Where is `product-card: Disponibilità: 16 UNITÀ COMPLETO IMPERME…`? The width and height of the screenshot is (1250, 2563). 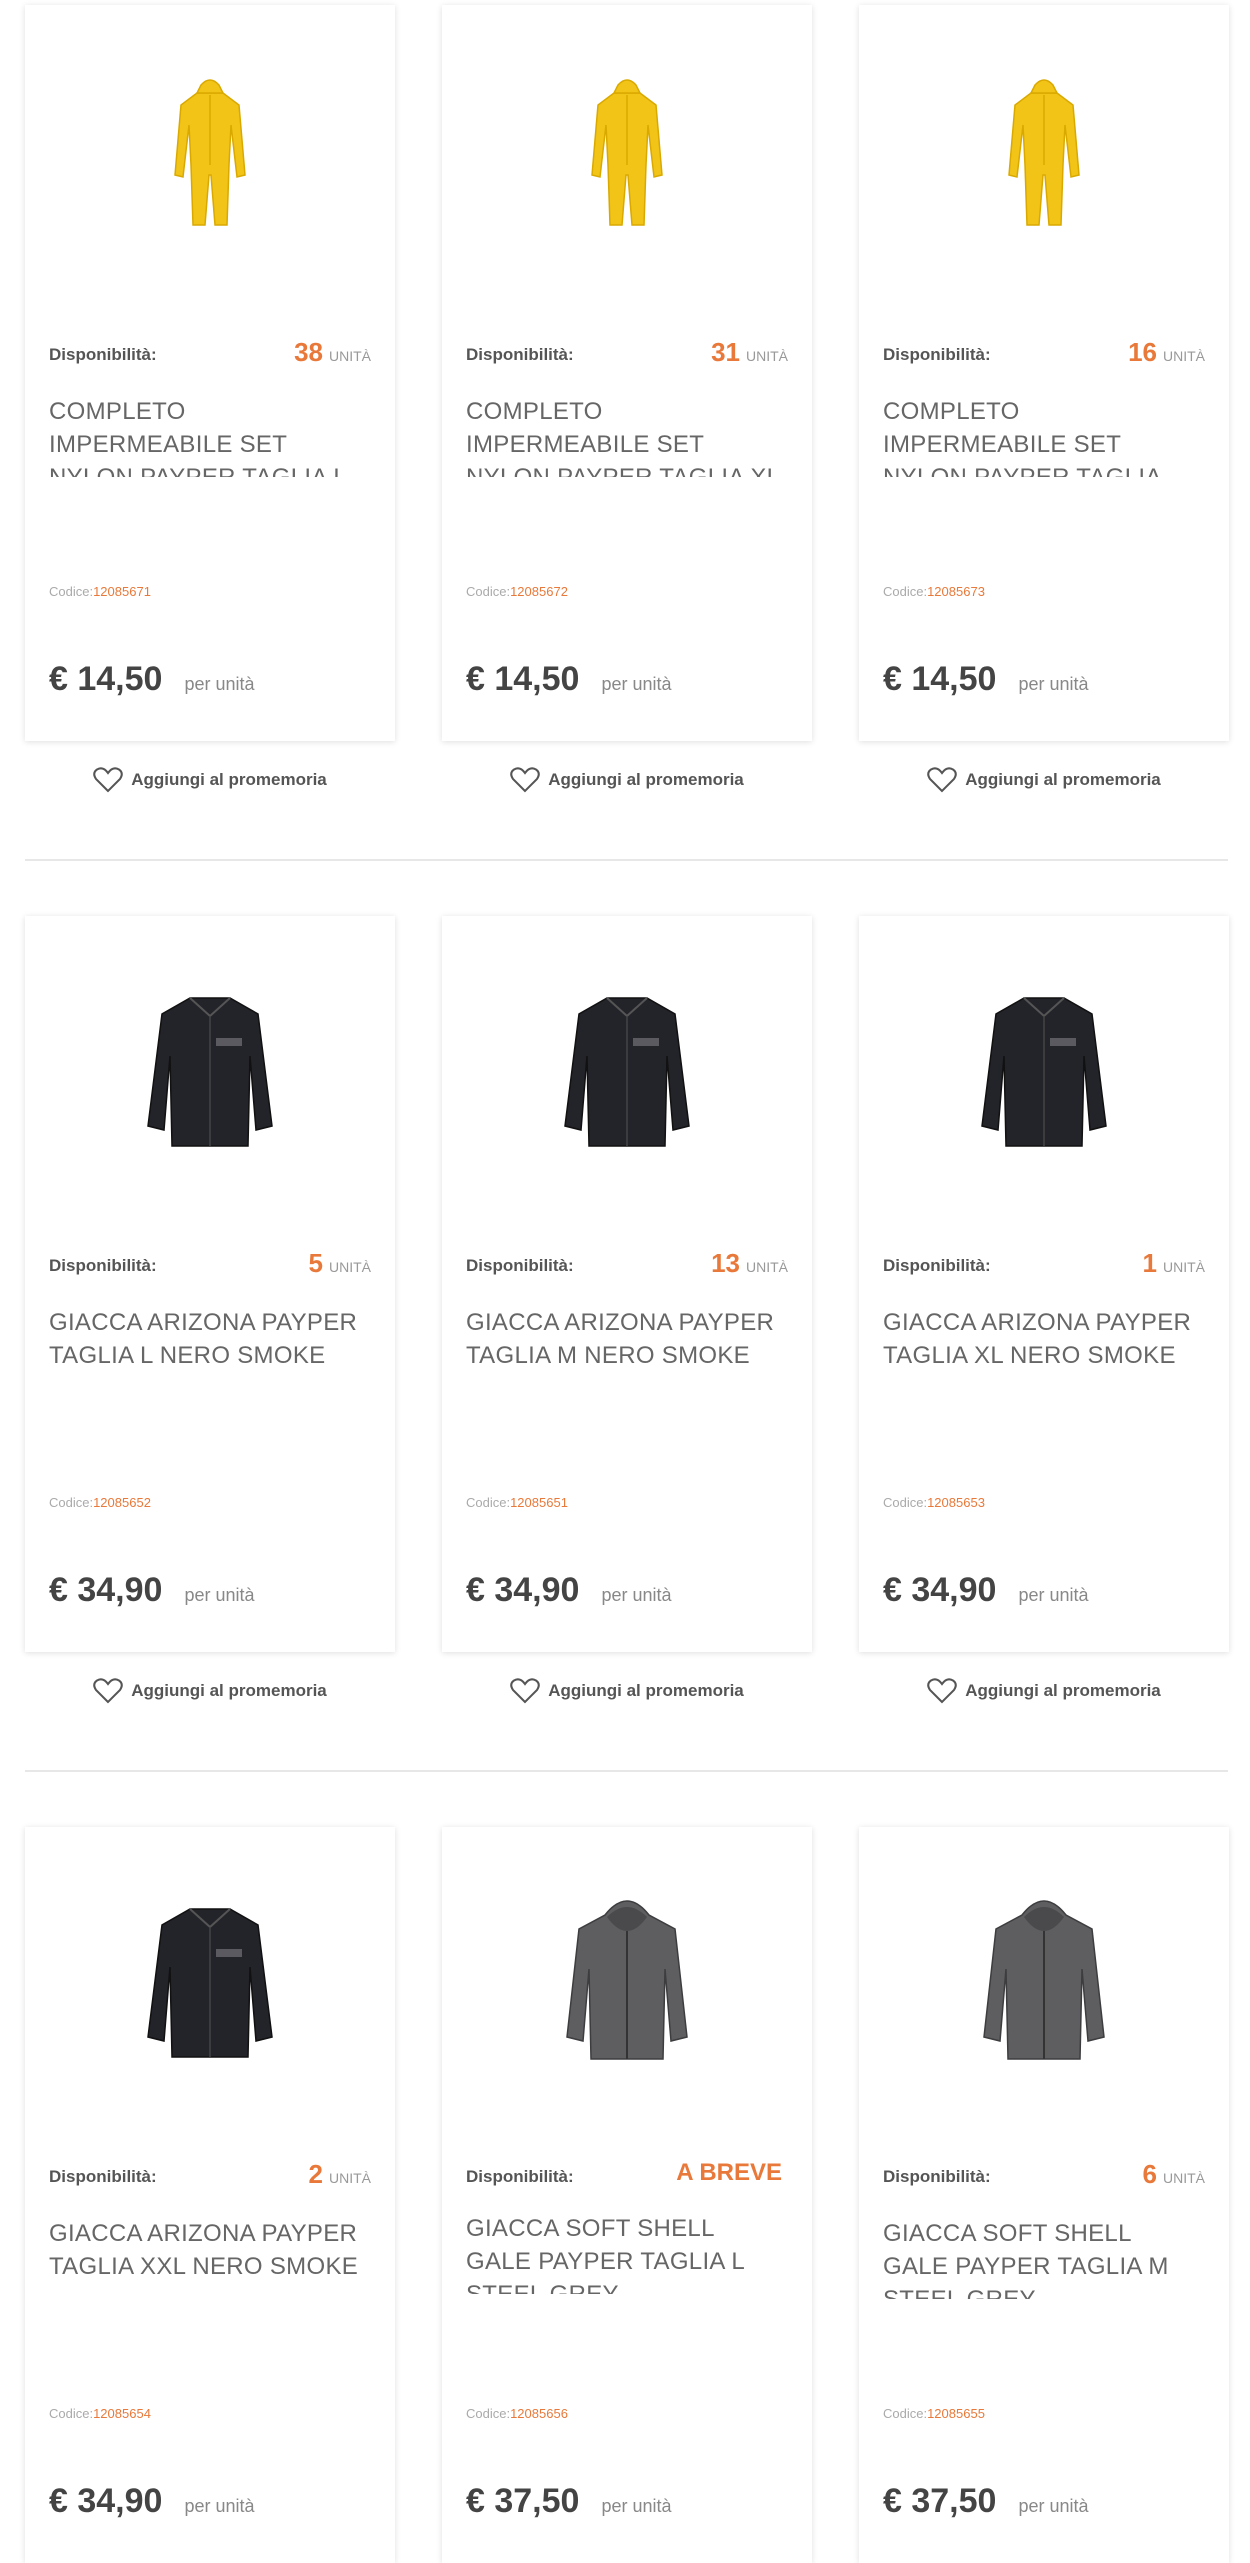
product-card: Disponibilità: 16 UNITÀ COMPLETO IMPERME… is located at coordinates (1044, 373).